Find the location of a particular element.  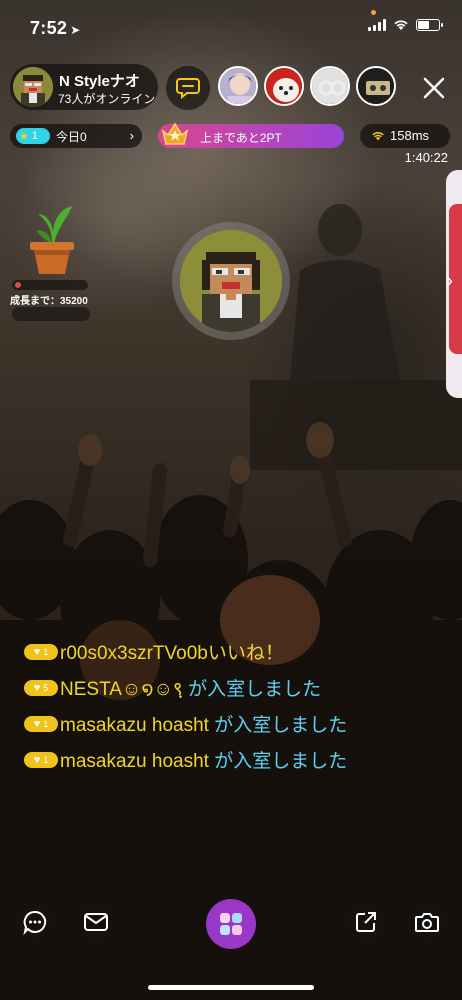

battery-icon is located at coordinates (429, 25).